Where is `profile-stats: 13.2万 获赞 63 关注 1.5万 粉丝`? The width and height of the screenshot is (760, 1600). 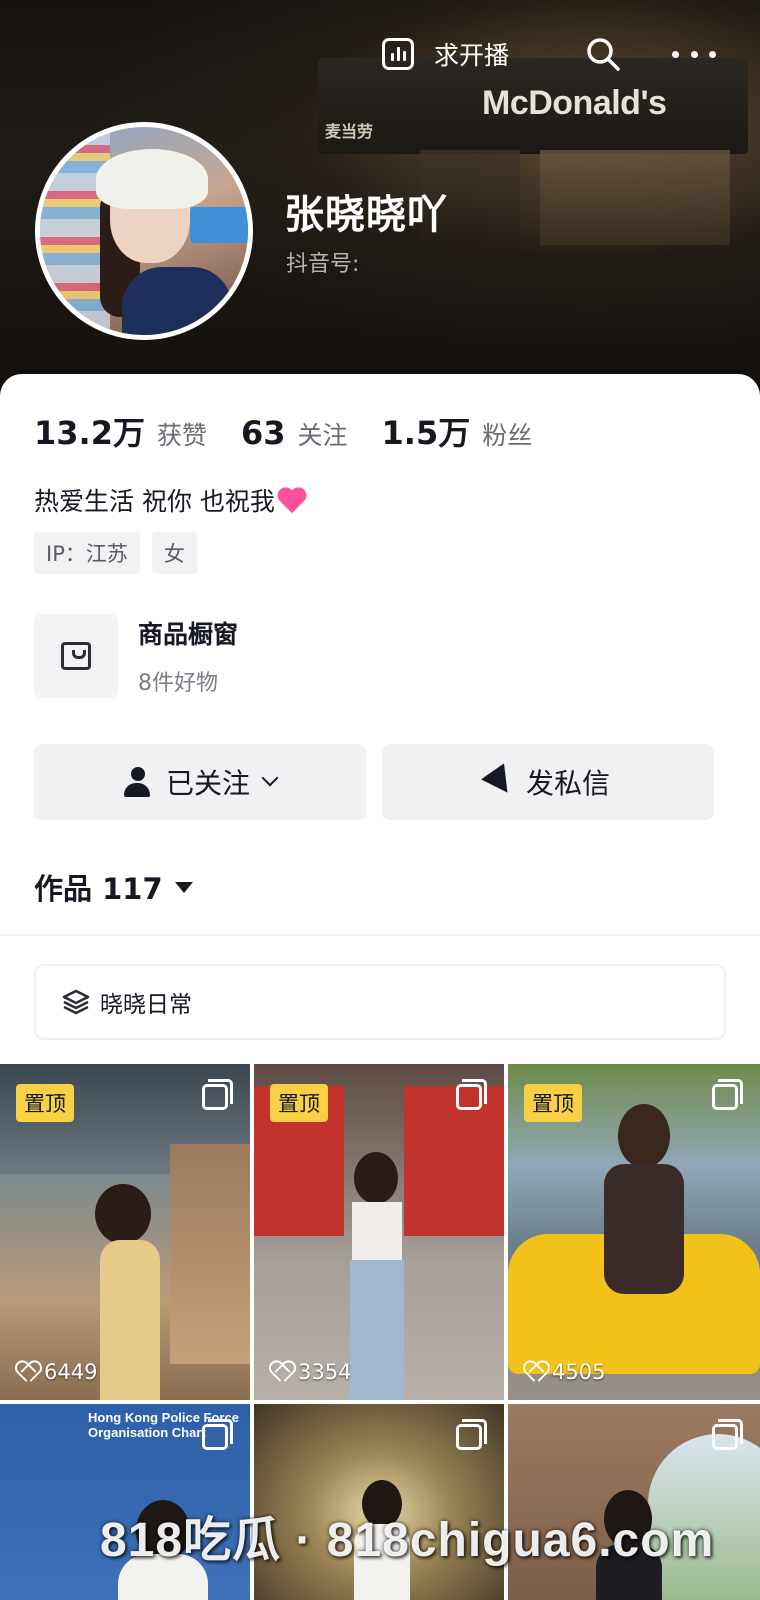
profile-stats: 13.2万 获赞 63 关注 1.5万 粉丝 is located at coordinates (300, 431).